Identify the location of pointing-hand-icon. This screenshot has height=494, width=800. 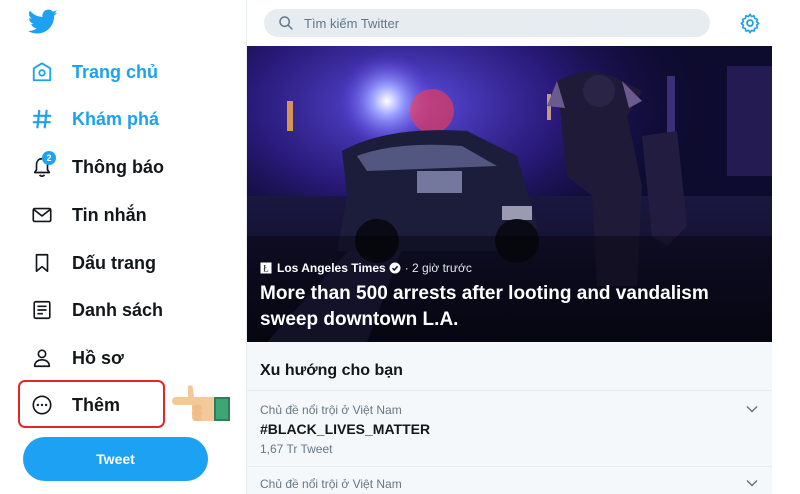
(201, 403).